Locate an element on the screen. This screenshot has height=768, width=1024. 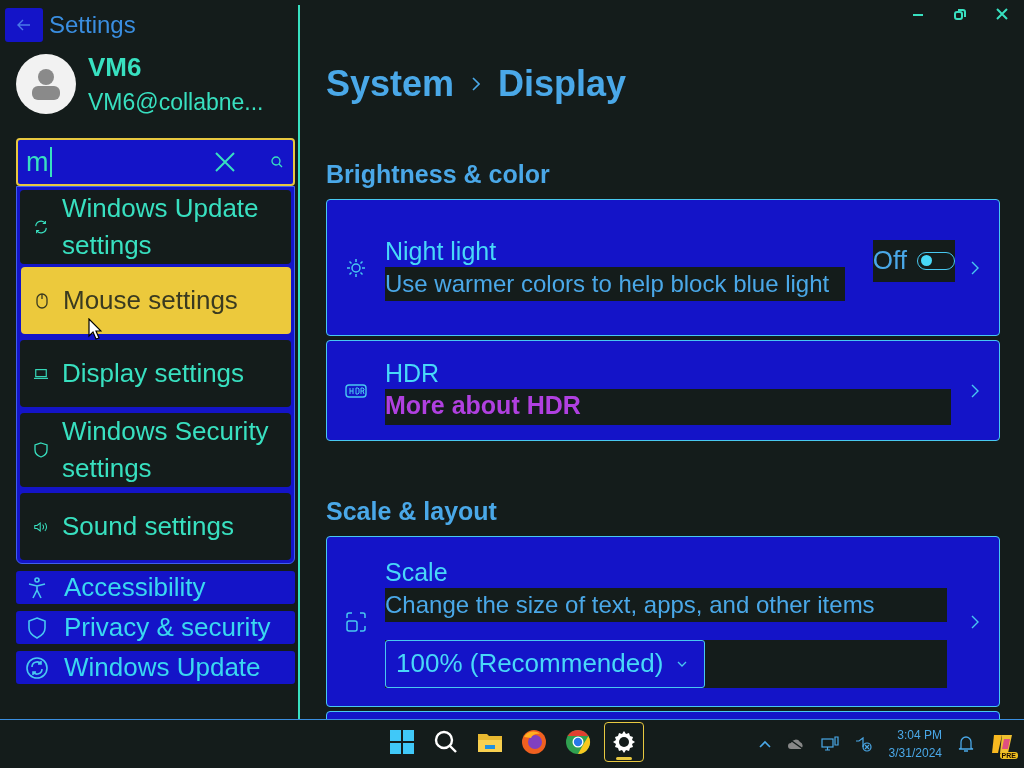
window-title: Settings is located at coordinates (92, 25).